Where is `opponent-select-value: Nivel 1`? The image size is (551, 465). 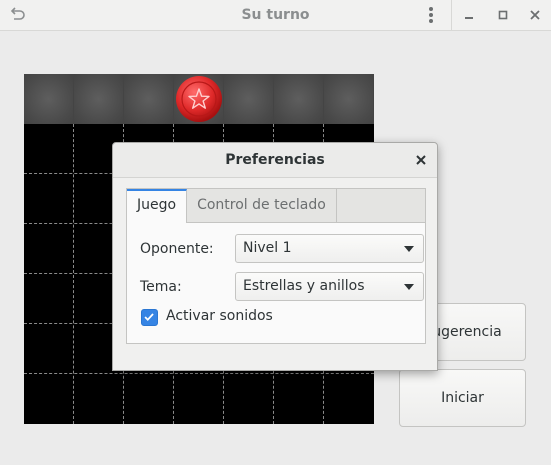 opponent-select-value: Nivel 1 is located at coordinates (267, 248).